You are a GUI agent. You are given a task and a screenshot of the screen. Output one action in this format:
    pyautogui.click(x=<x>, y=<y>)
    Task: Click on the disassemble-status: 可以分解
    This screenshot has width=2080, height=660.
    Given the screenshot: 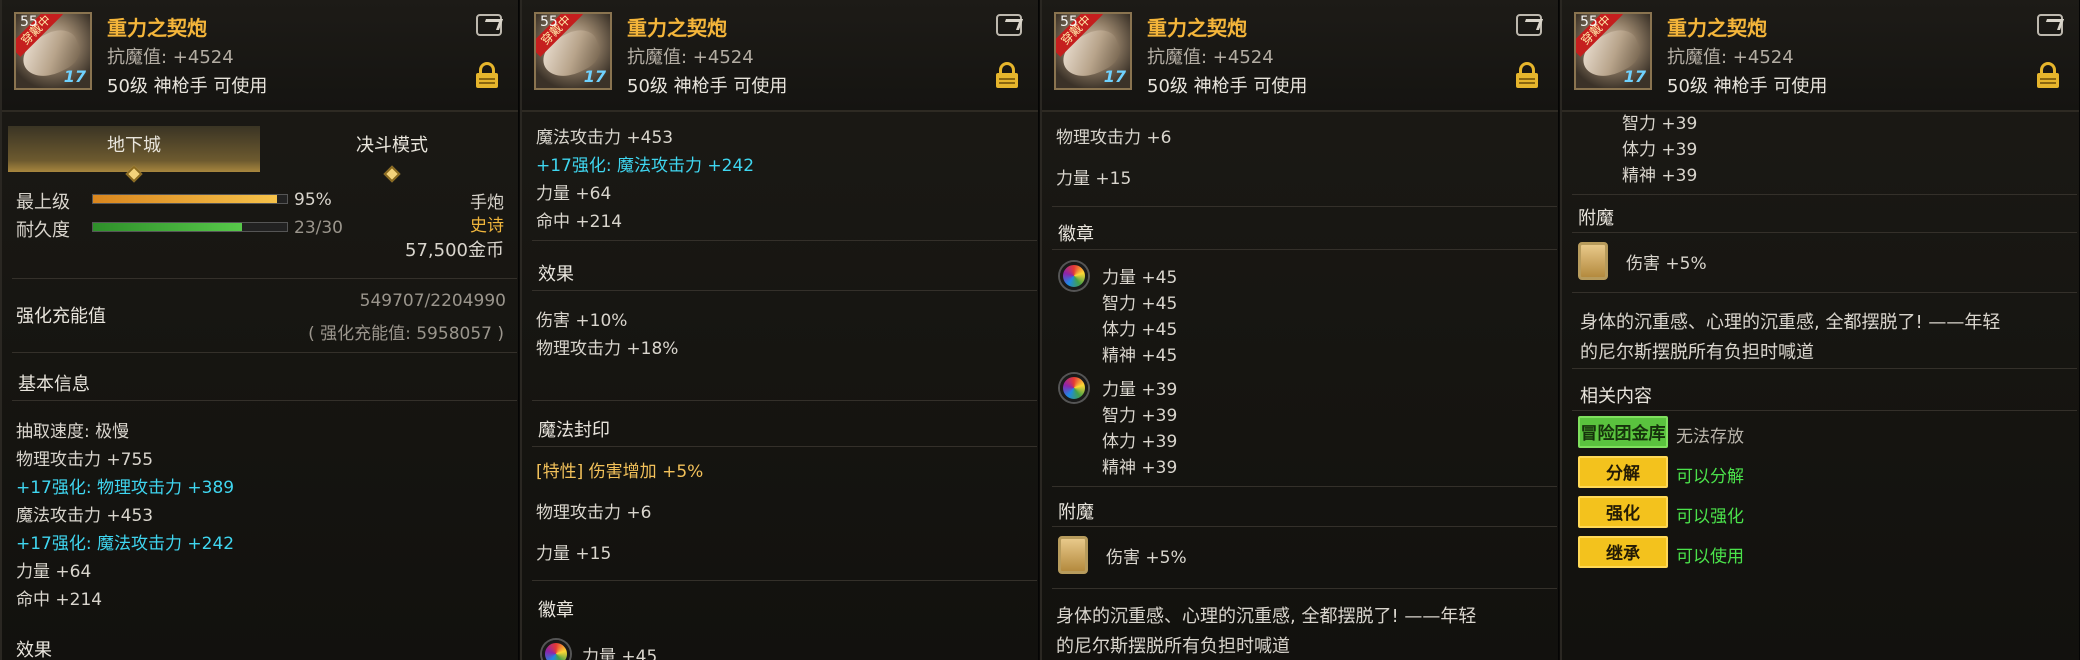 What is the action you would take?
    pyautogui.click(x=1710, y=477)
    